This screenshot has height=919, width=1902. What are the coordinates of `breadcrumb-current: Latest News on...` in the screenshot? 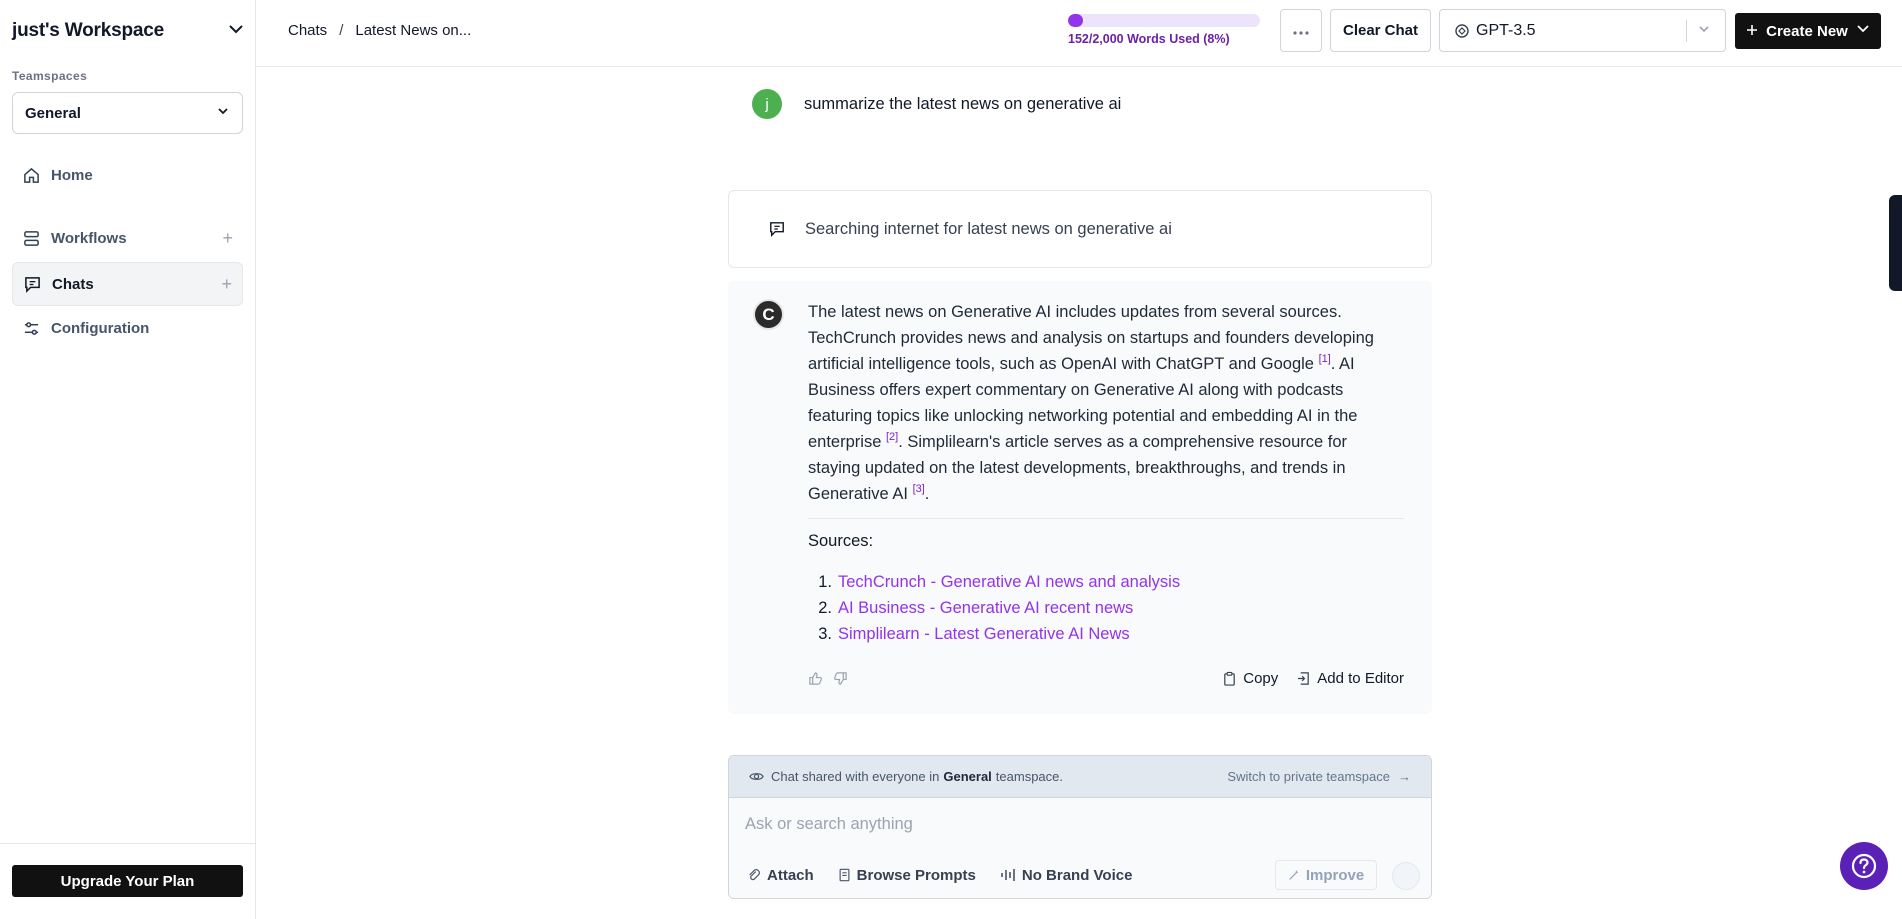 It's located at (413, 30).